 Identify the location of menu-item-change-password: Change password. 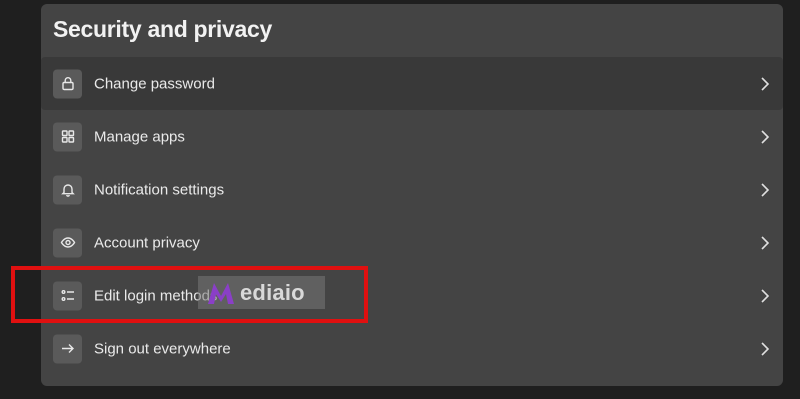
(412, 83).